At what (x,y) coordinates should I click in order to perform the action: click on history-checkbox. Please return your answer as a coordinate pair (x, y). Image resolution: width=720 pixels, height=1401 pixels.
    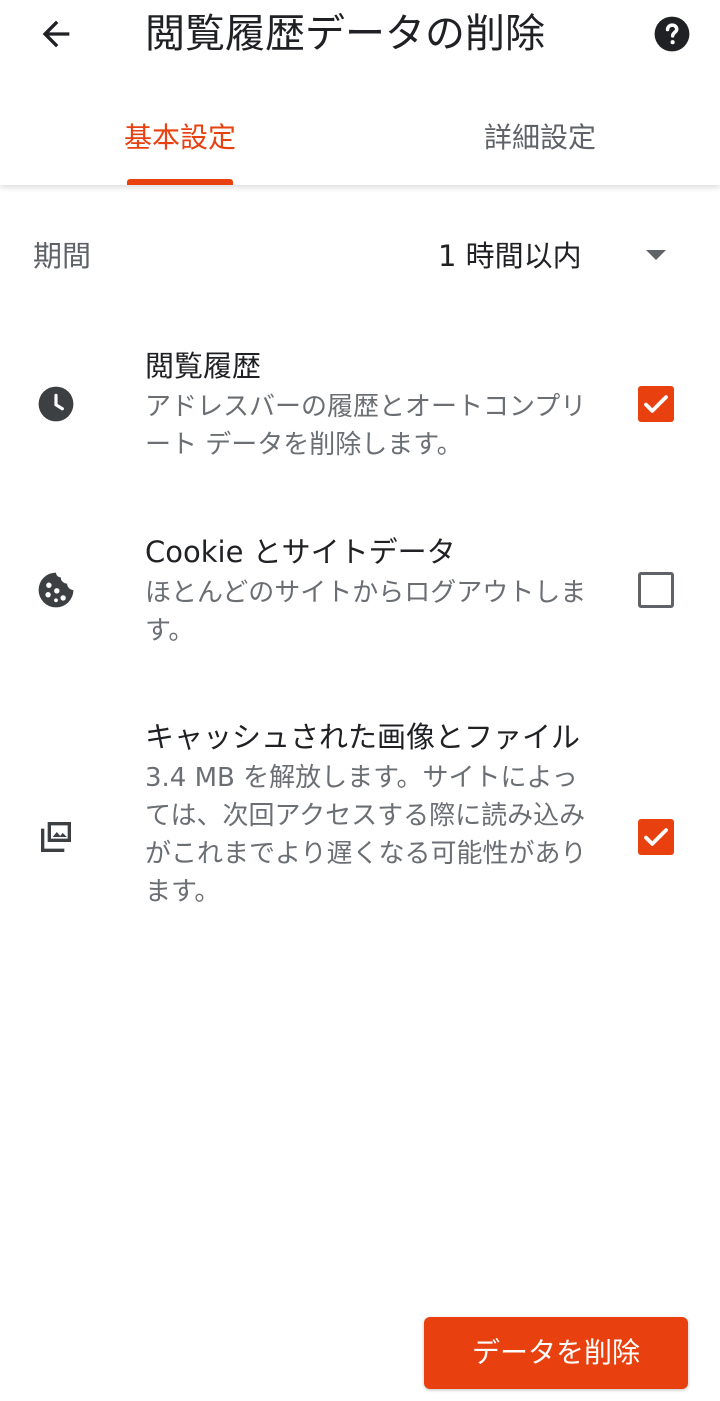
    Looking at the image, I should click on (656, 404).